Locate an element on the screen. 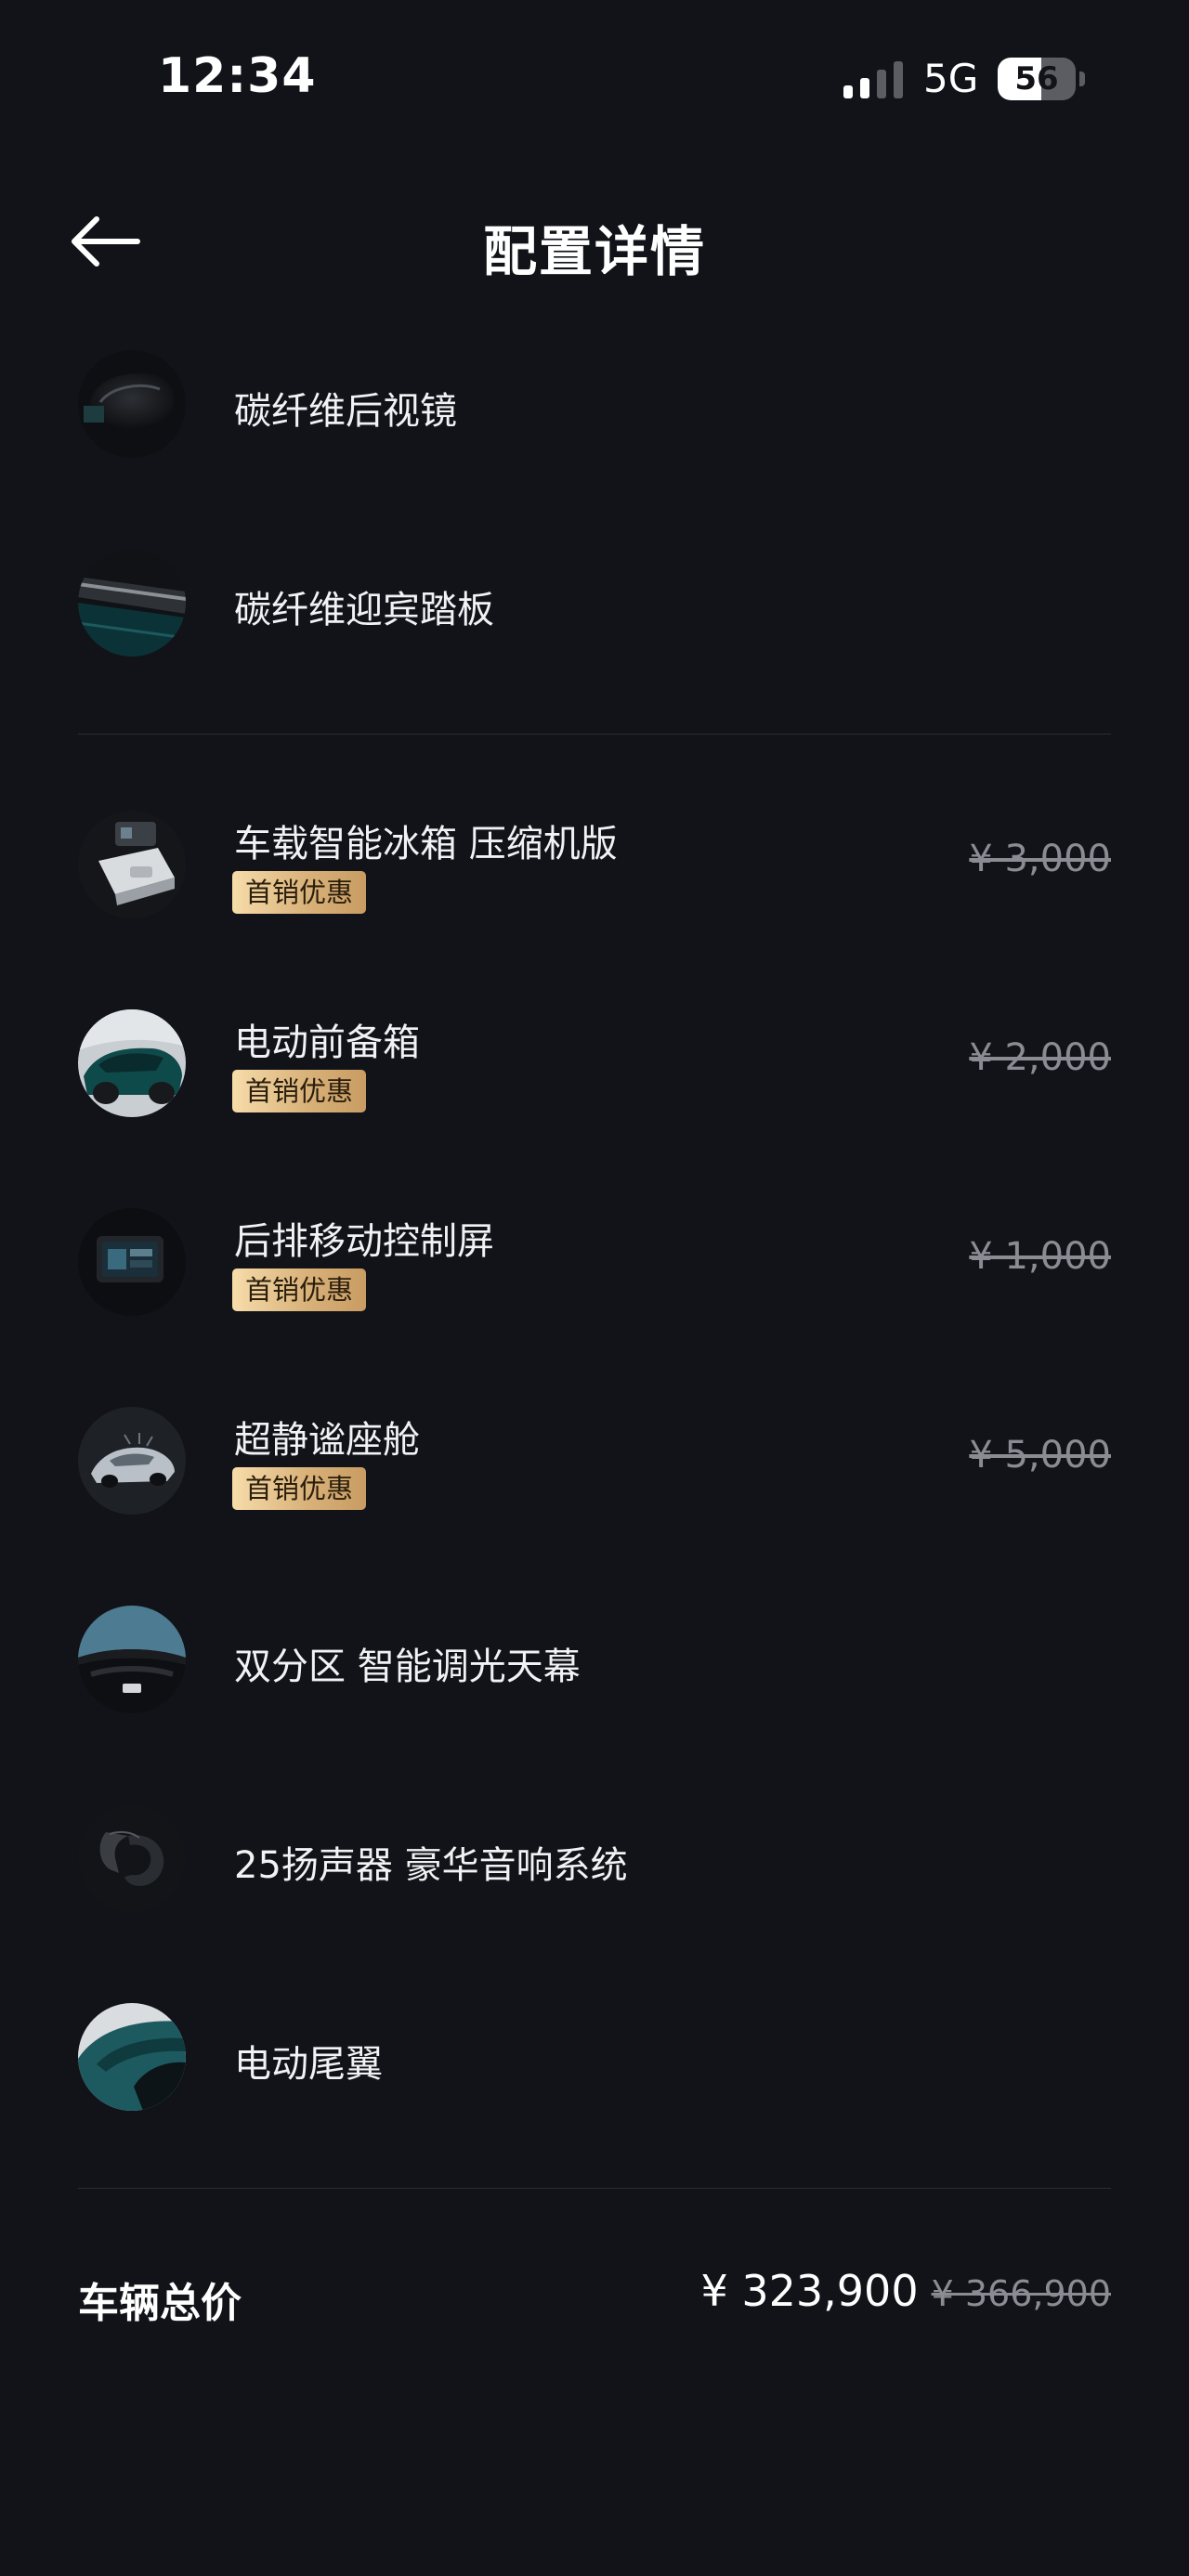  item-name: 超静谧座舱 is located at coordinates (327, 1440).